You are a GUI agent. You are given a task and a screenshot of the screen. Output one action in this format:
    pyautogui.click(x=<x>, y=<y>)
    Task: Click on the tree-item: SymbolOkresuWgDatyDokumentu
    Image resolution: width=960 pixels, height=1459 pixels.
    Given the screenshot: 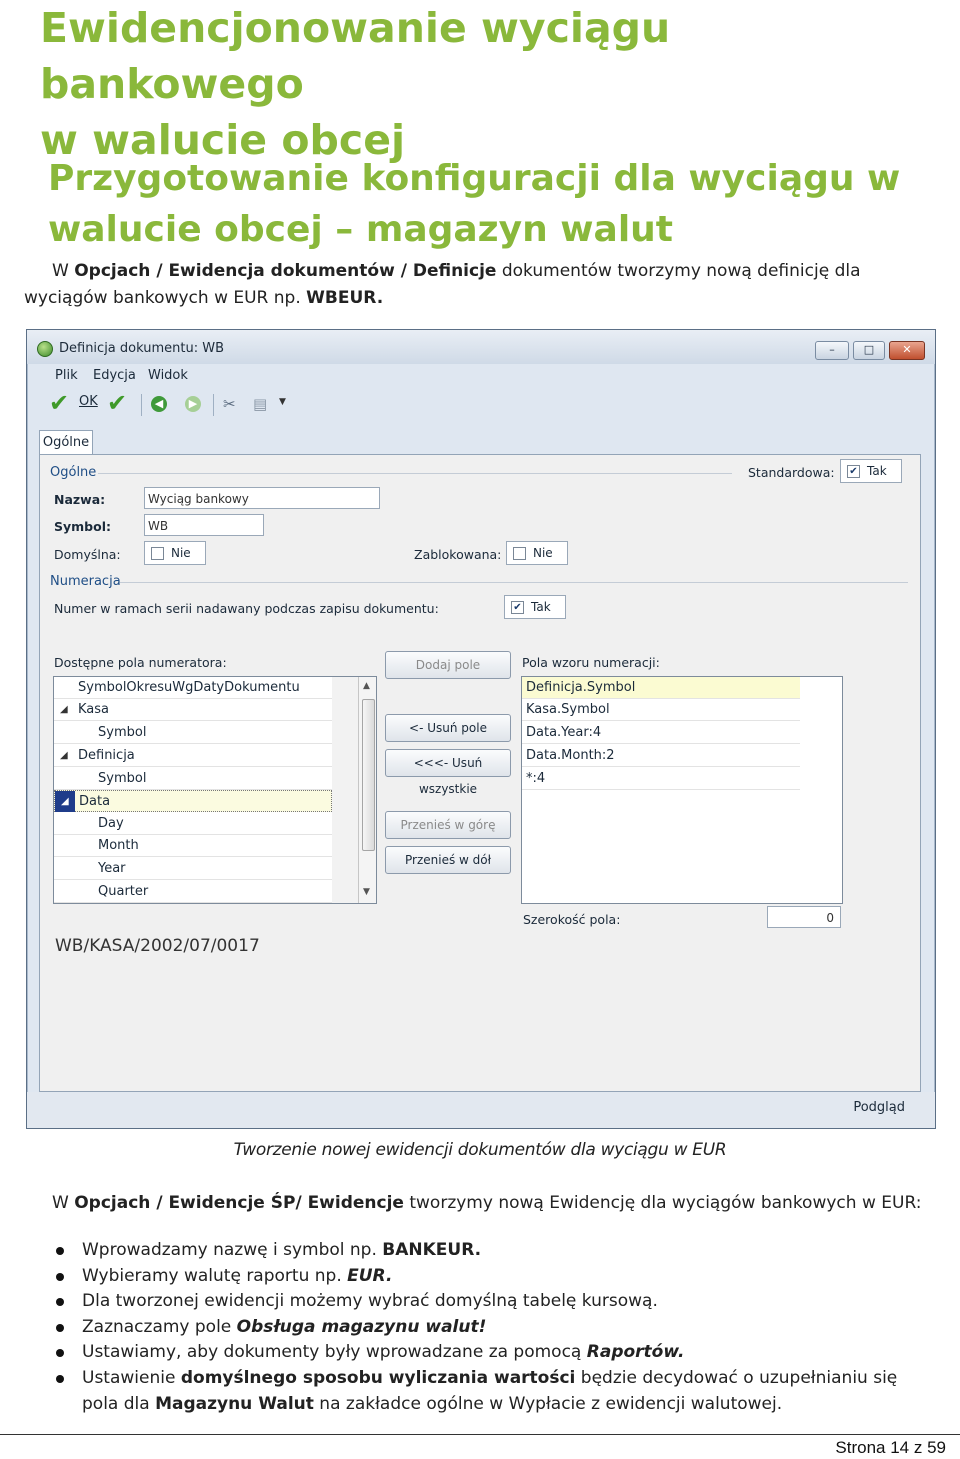 What is the action you would take?
    pyautogui.click(x=193, y=688)
    